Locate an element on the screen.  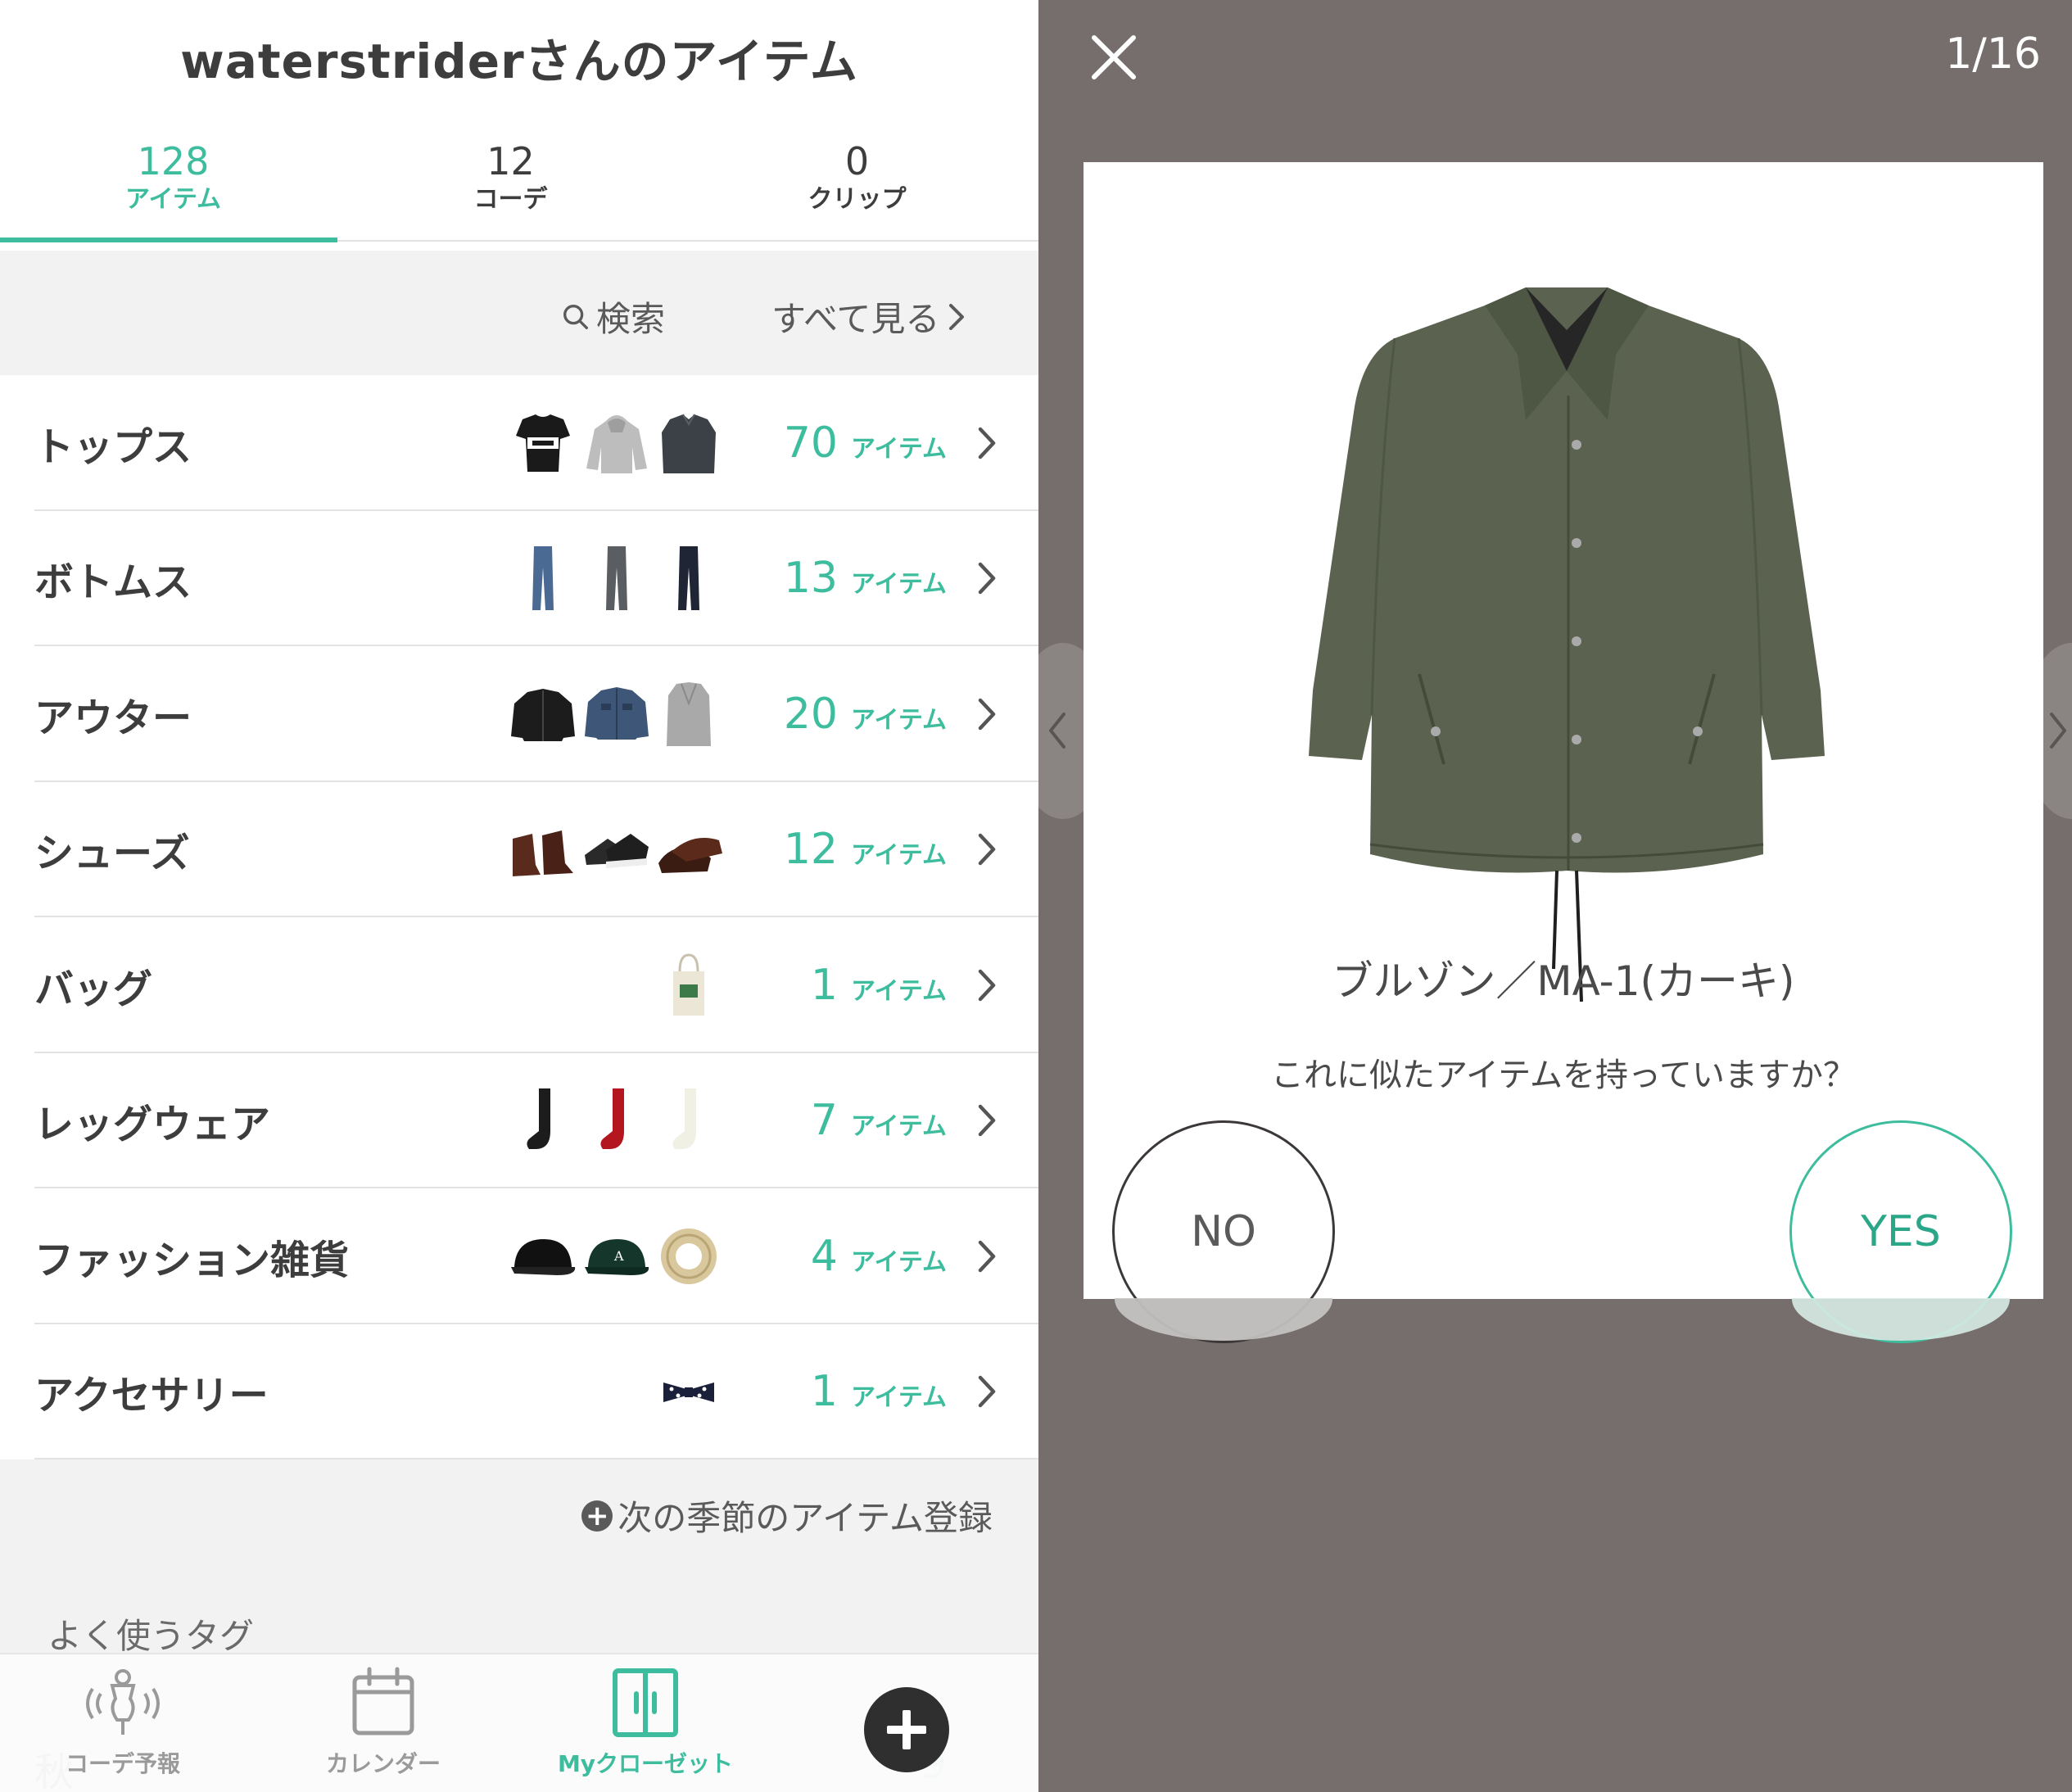
category-count: 4 アイテム is located at coordinates (879, 1256).